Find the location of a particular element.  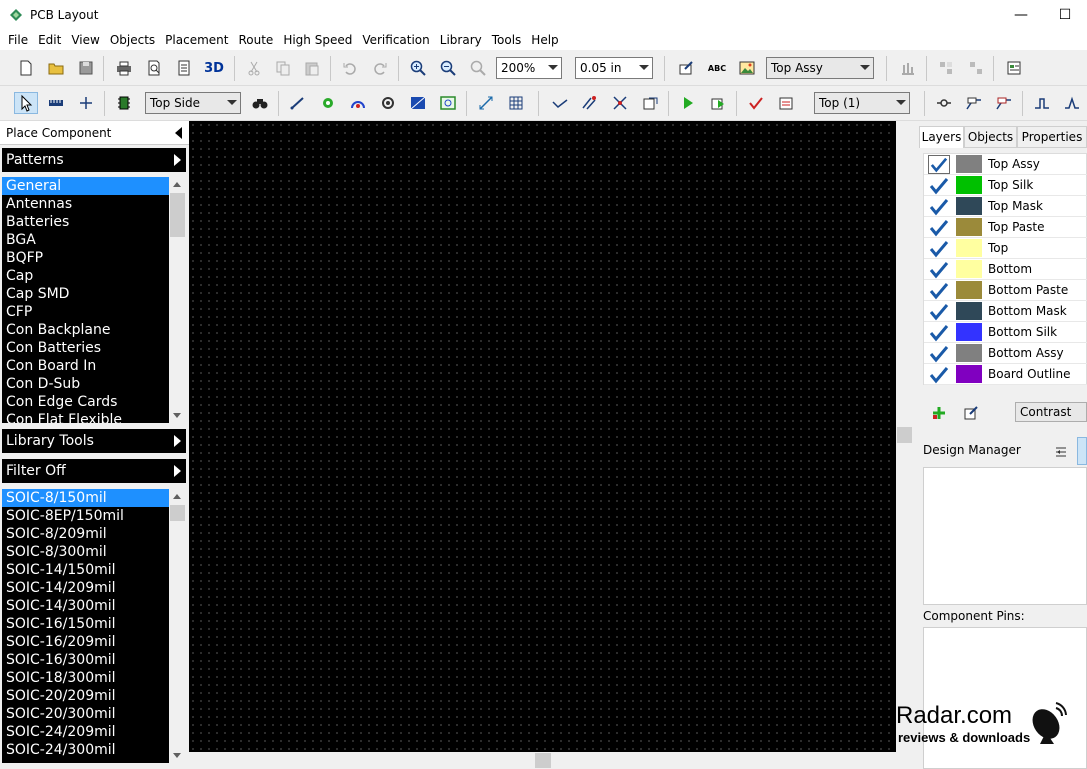

pattern-item: Con Flat Flexible is located at coordinates (85, 417).